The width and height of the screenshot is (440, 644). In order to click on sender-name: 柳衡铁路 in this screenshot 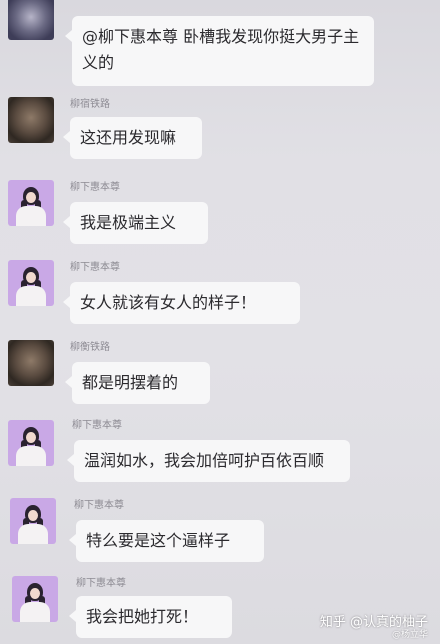, I will do `click(90, 347)`.